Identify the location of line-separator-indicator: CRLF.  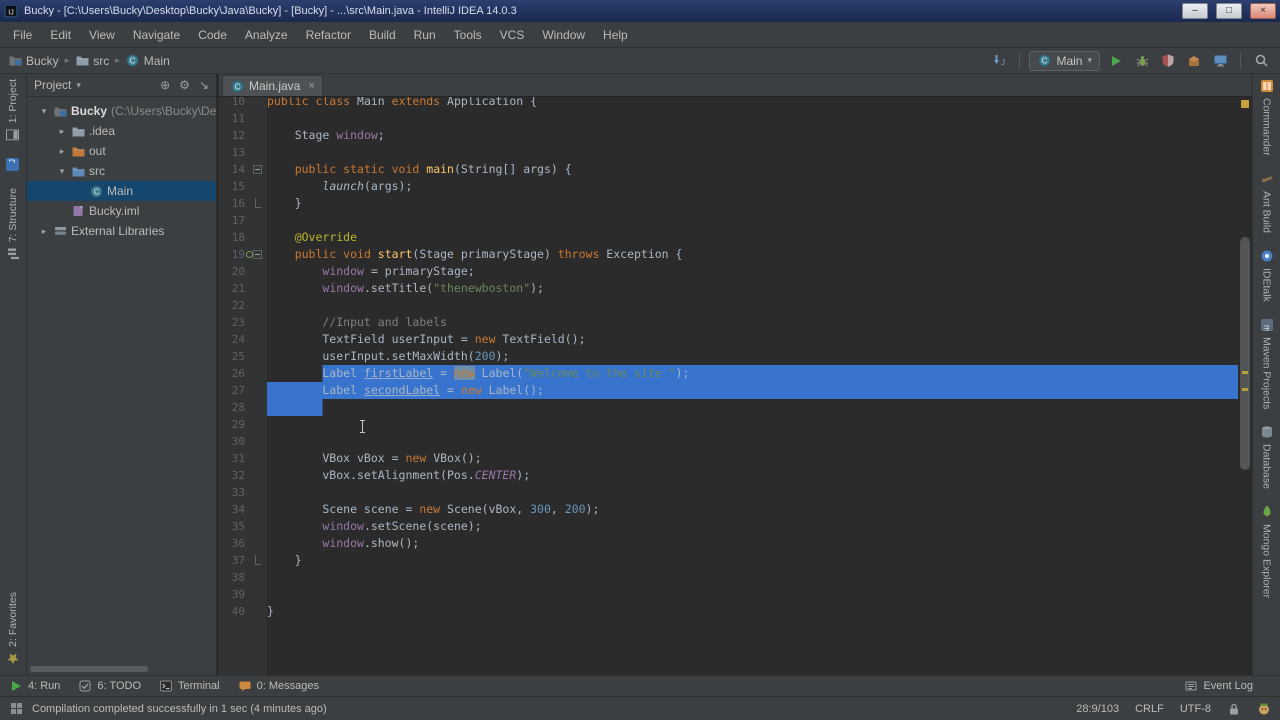
(1149, 709).